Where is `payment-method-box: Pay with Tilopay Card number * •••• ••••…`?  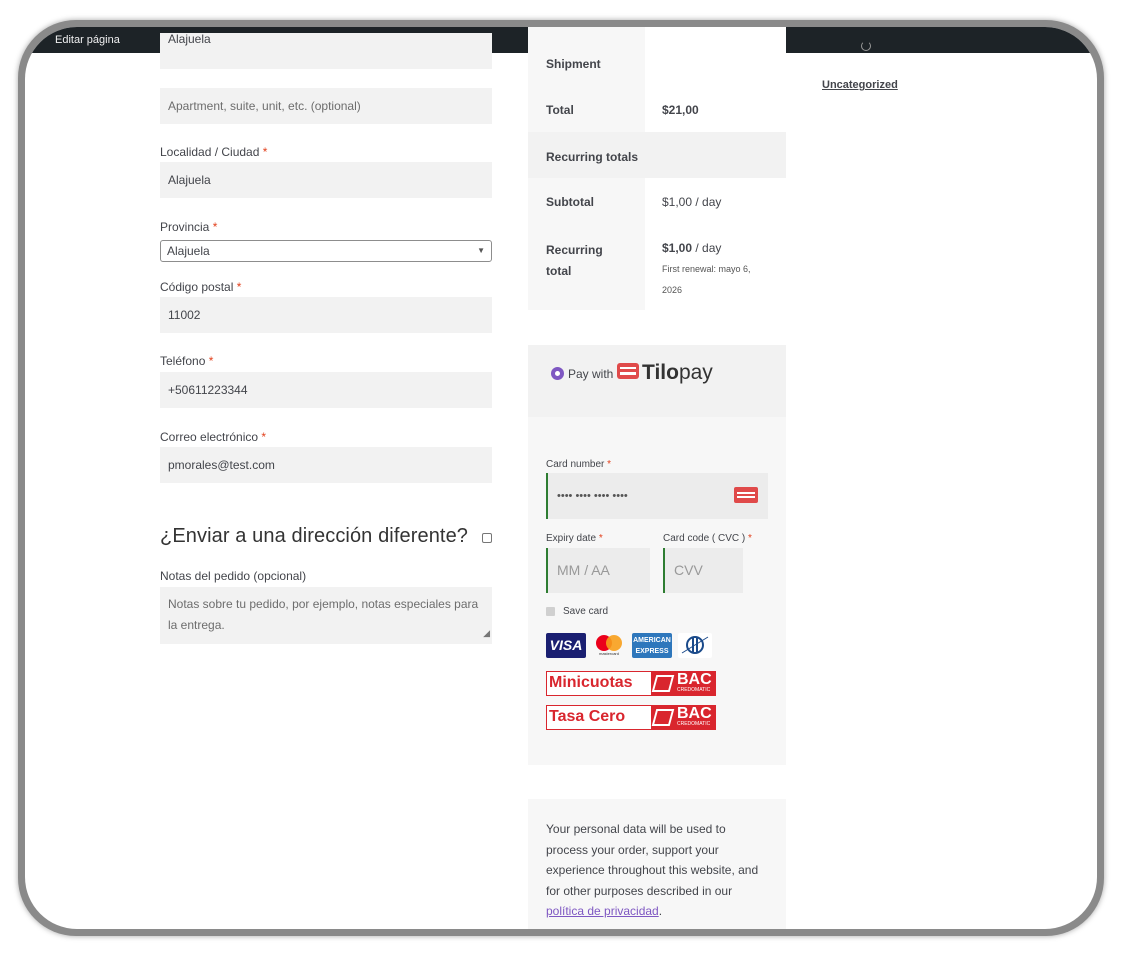 payment-method-box: Pay with Tilopay Card number * •••• ••••… is located at coordinates (657, 555).